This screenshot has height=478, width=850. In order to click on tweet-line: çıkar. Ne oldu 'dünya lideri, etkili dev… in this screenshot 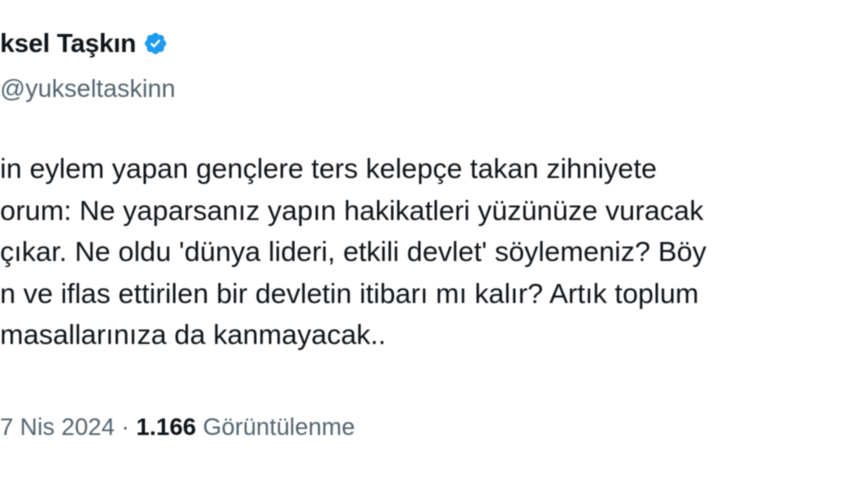, I will do `click(353, 251)`.